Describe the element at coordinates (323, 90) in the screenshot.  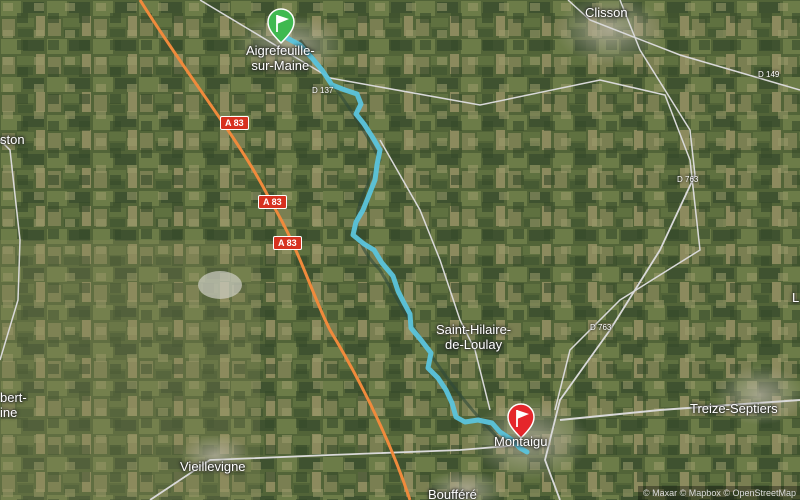
I see `road-label-d137: D 137` at that location.